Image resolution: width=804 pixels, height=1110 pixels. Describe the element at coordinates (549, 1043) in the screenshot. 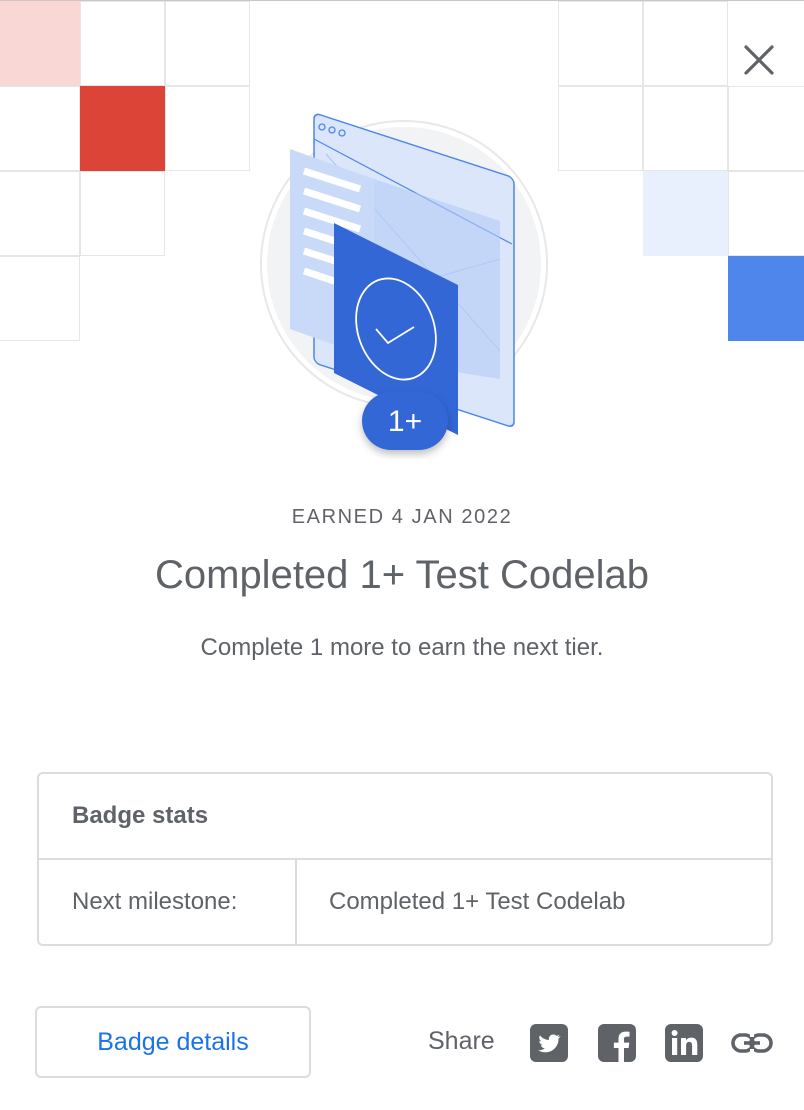

I see `twitter-icon` at that location.